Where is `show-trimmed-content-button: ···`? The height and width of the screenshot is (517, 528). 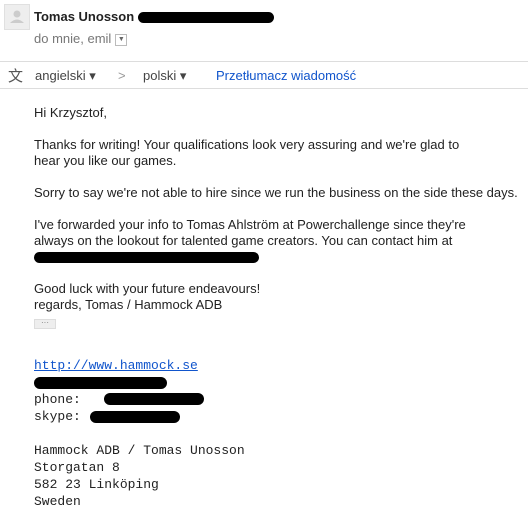
show-trimmed-content-button: ··· is located at coordinates (45, 324).